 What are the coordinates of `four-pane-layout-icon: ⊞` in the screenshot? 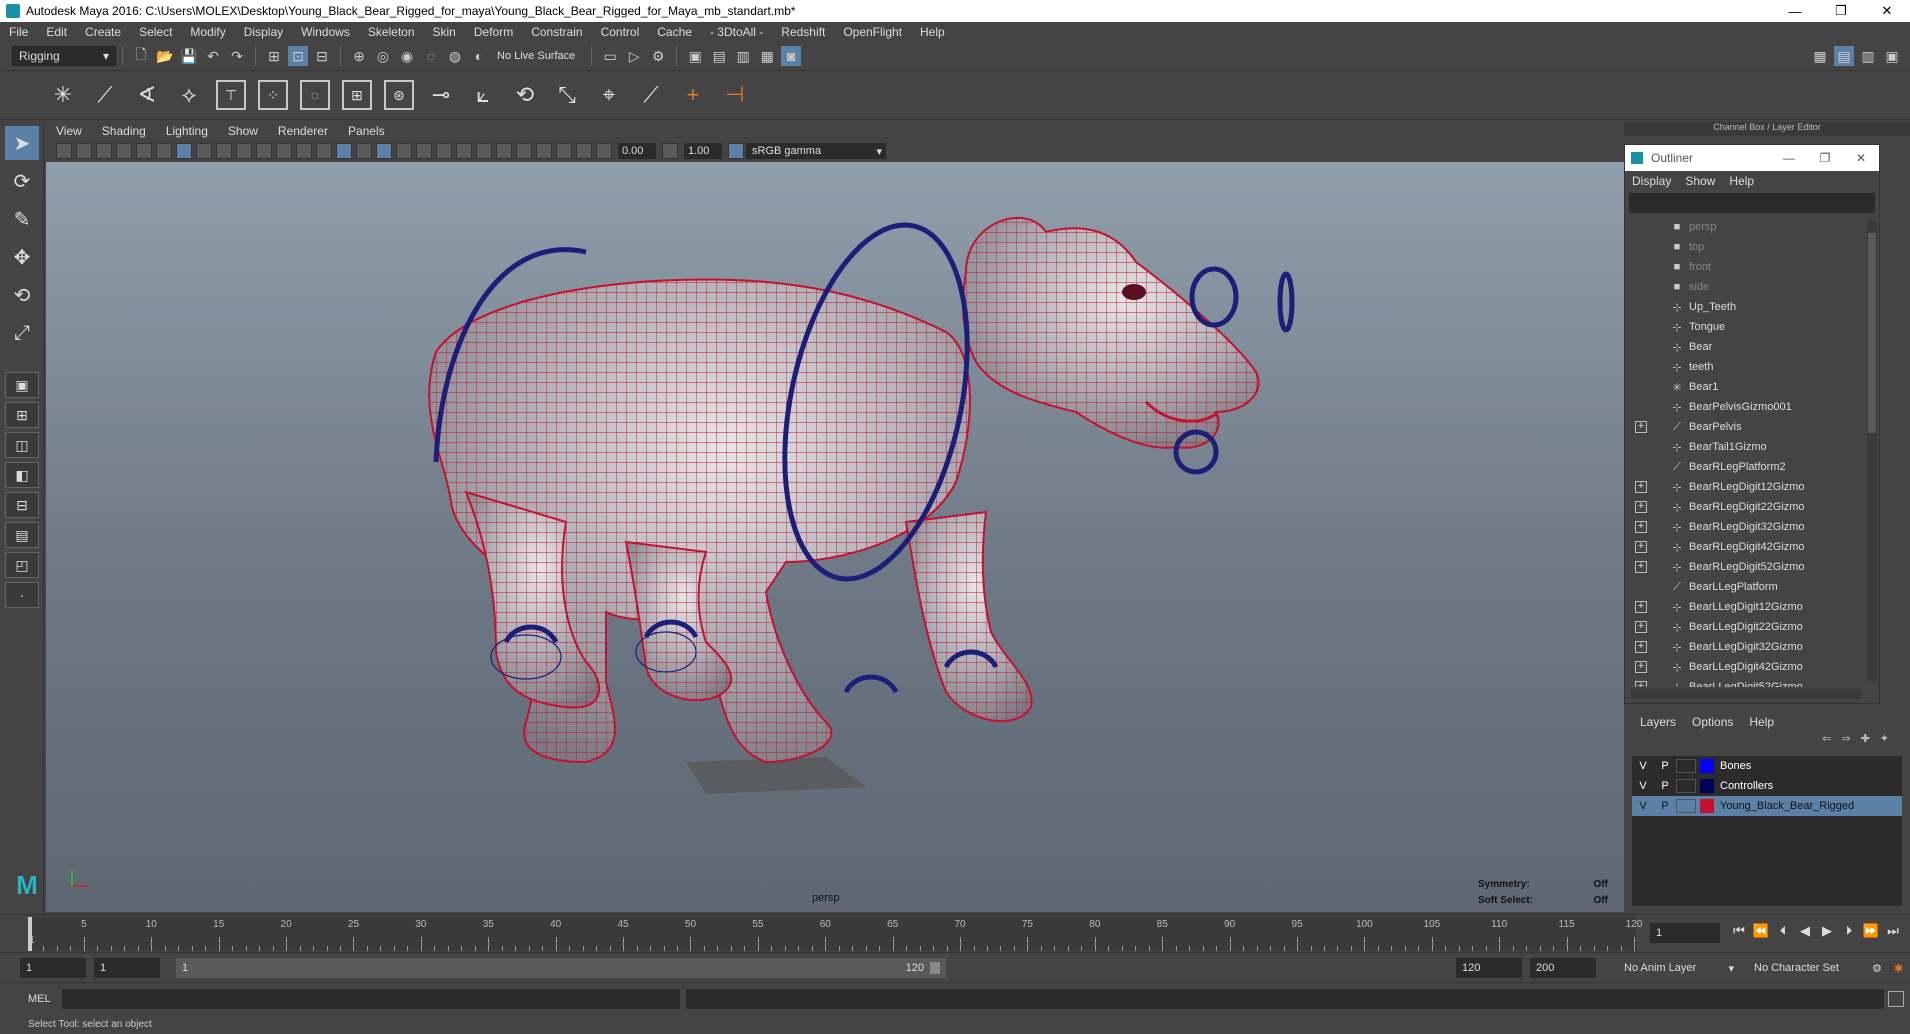 It's located at (22, 415).